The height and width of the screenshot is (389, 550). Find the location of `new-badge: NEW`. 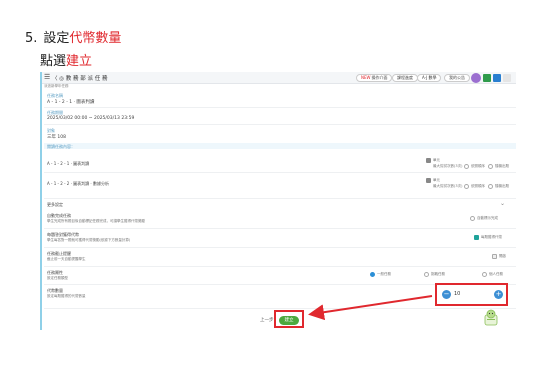

new-badge: NEW is located at coordinates (366, 77).